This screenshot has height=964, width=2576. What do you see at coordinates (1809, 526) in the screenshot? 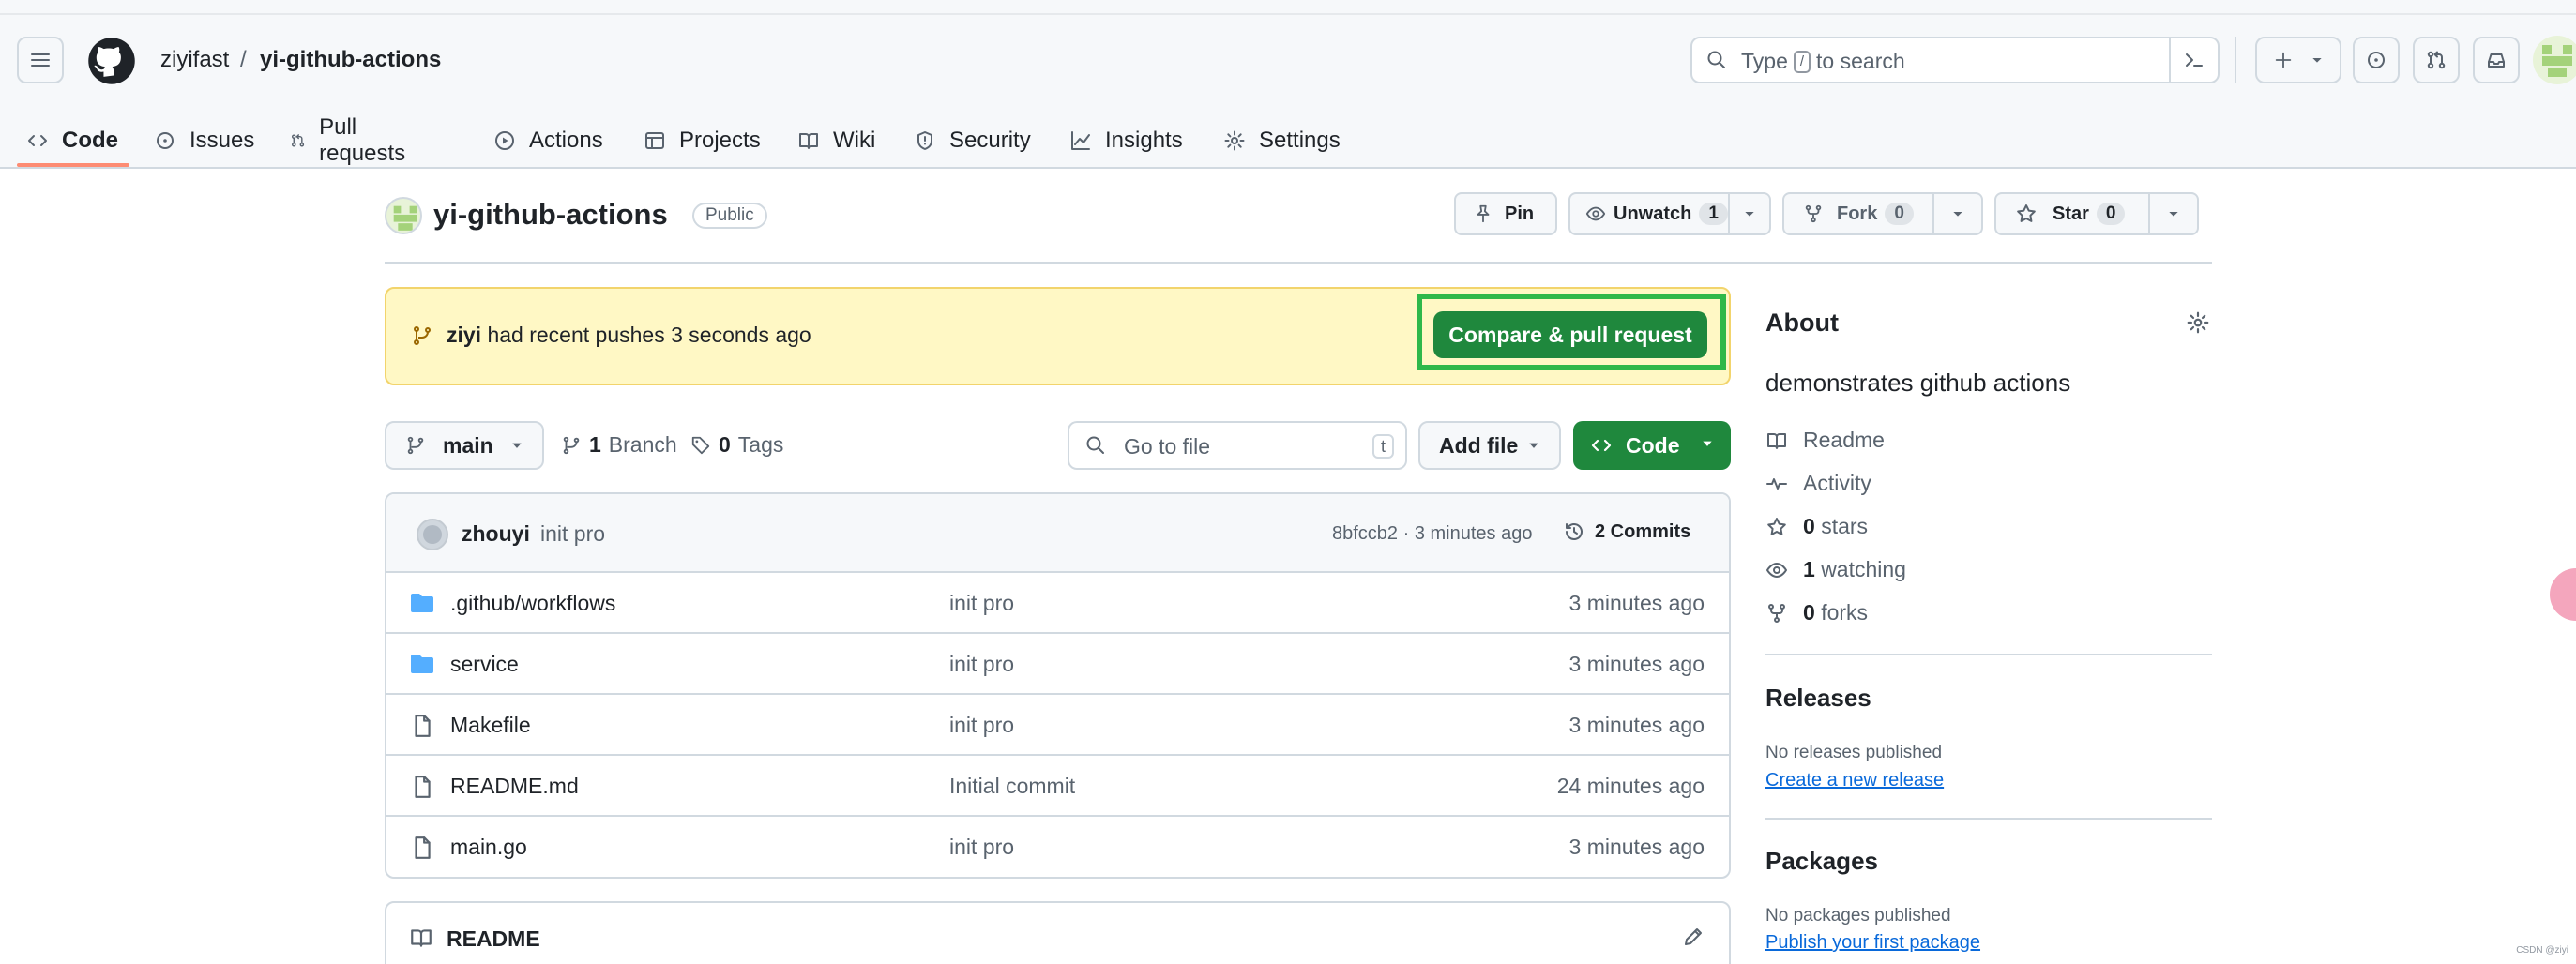
I see `about-stars-count: 0` at bounding box center [1809, 526].